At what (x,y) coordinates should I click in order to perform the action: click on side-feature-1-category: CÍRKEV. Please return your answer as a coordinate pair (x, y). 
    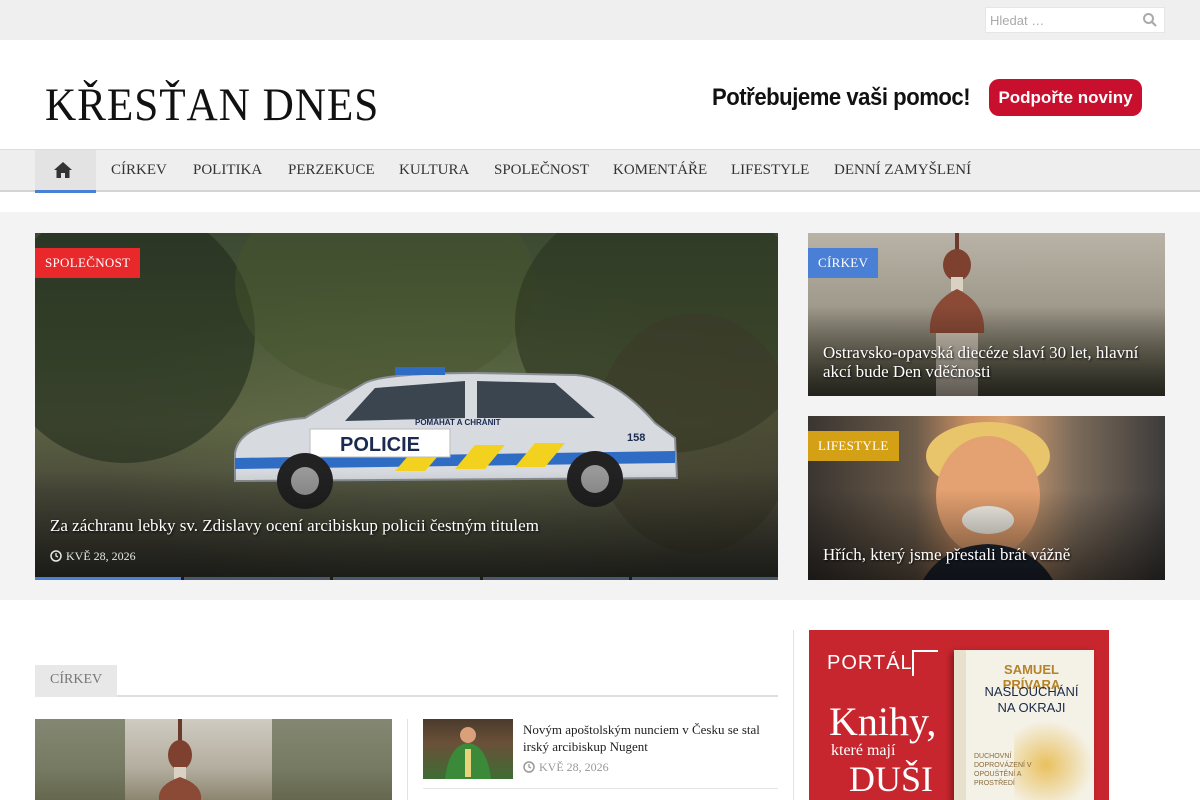
    Looking at the image, I should click on (843, 263).